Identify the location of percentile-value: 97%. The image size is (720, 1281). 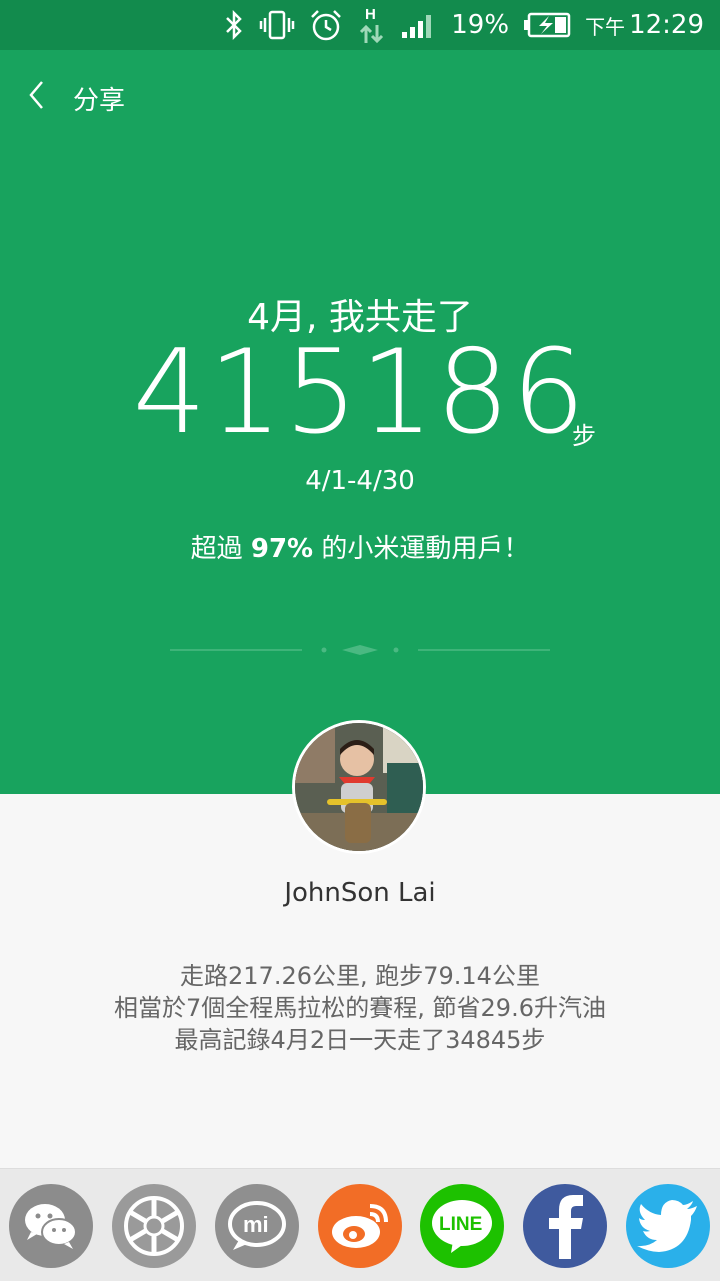
(282, 549).